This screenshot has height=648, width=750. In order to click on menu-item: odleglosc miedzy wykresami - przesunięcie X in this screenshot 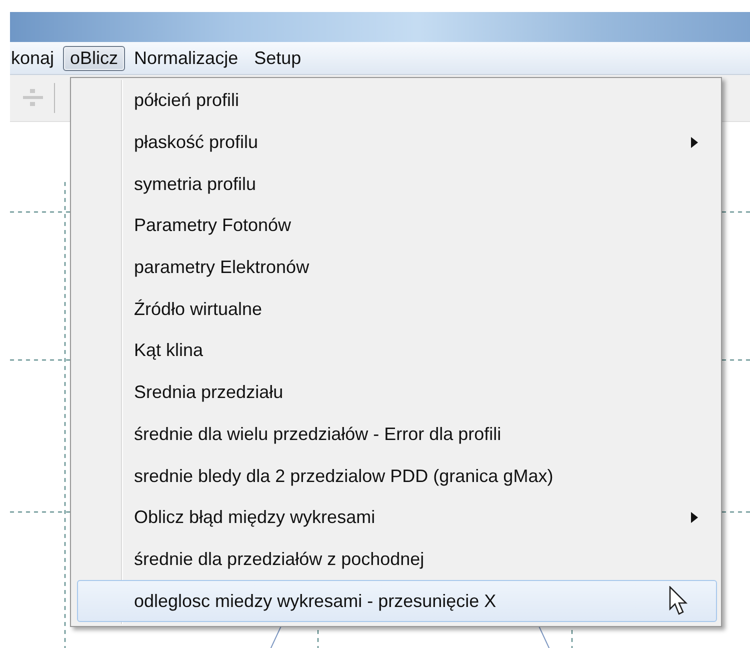, I will do `click(397, 601)`.